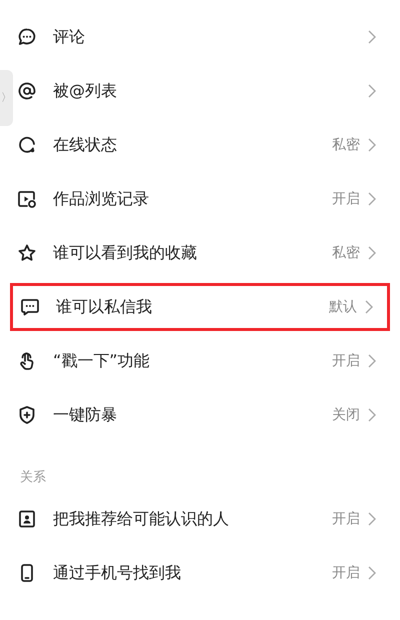 The image size is (400, 620). What do you see at coordinates (117, 573) in the screenshot?
I see `row-label: 通过手机号找到我` at bounding box center [117, 573].